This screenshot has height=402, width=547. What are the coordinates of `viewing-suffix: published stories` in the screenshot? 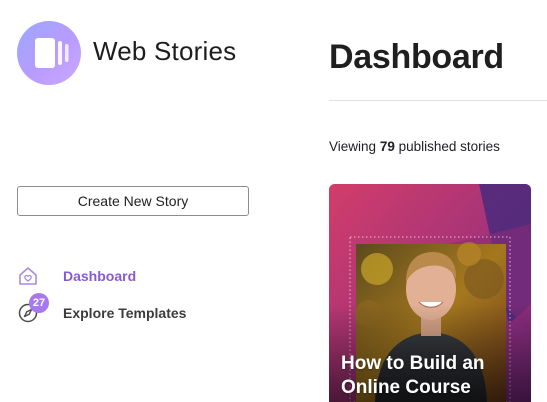 It's located at (449, 146).